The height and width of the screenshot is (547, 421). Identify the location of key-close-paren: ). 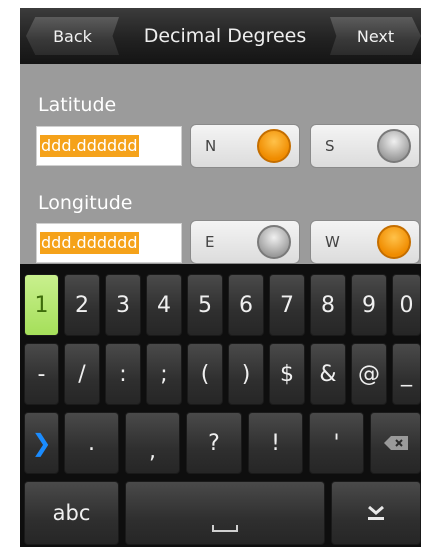
(246, 374).